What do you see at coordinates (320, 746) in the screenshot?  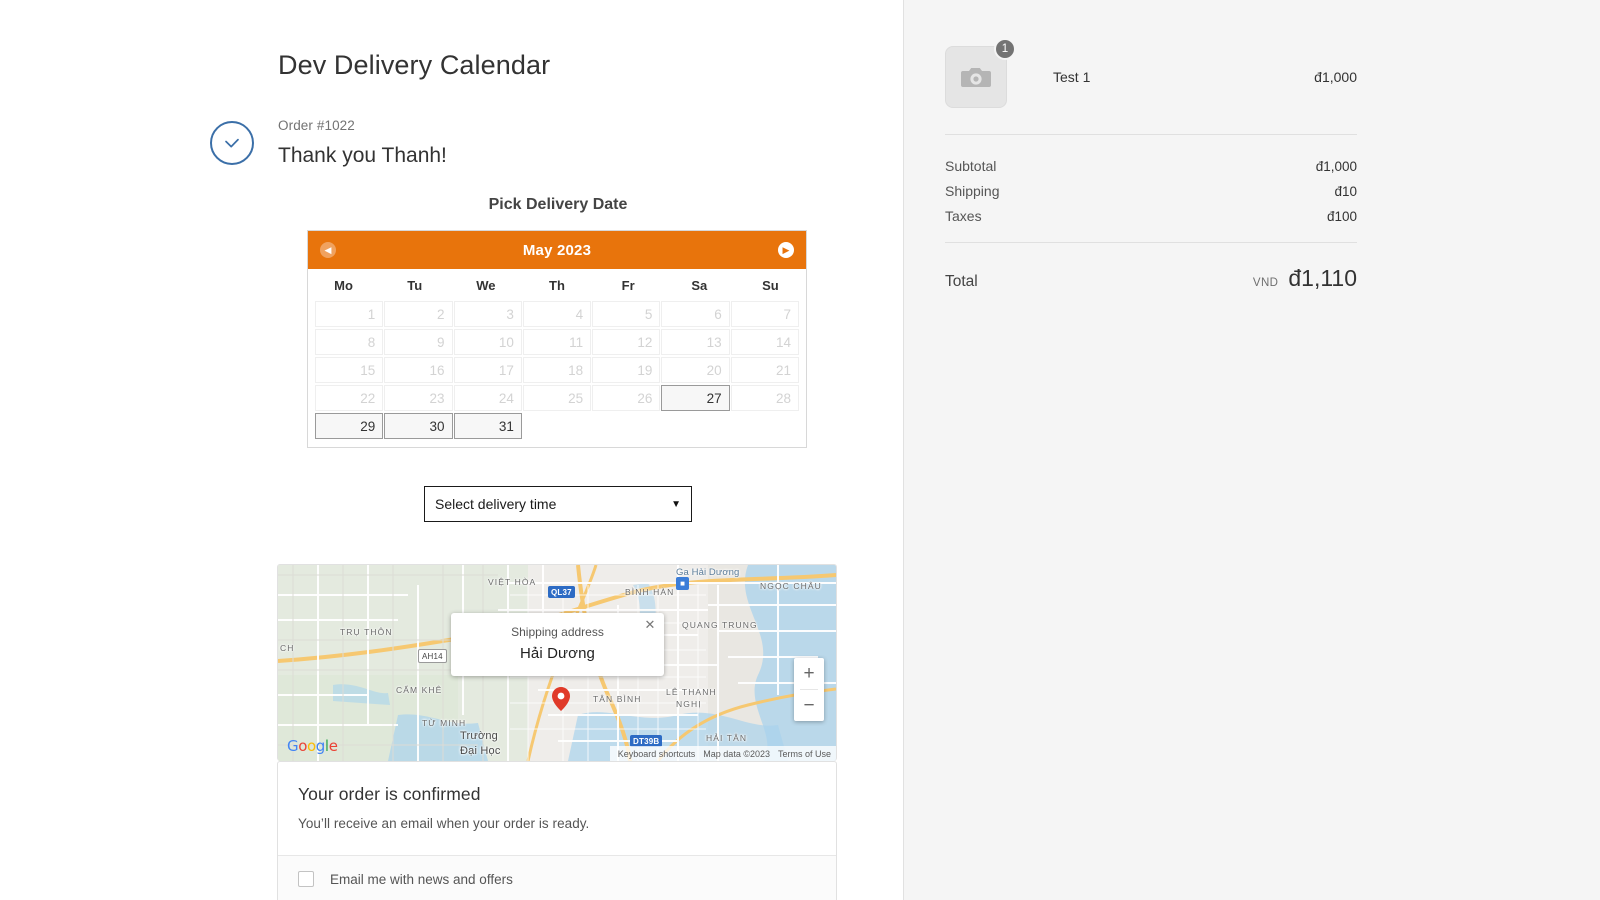 I see `google-logo-letter: g` at bounding box center [320, 746].